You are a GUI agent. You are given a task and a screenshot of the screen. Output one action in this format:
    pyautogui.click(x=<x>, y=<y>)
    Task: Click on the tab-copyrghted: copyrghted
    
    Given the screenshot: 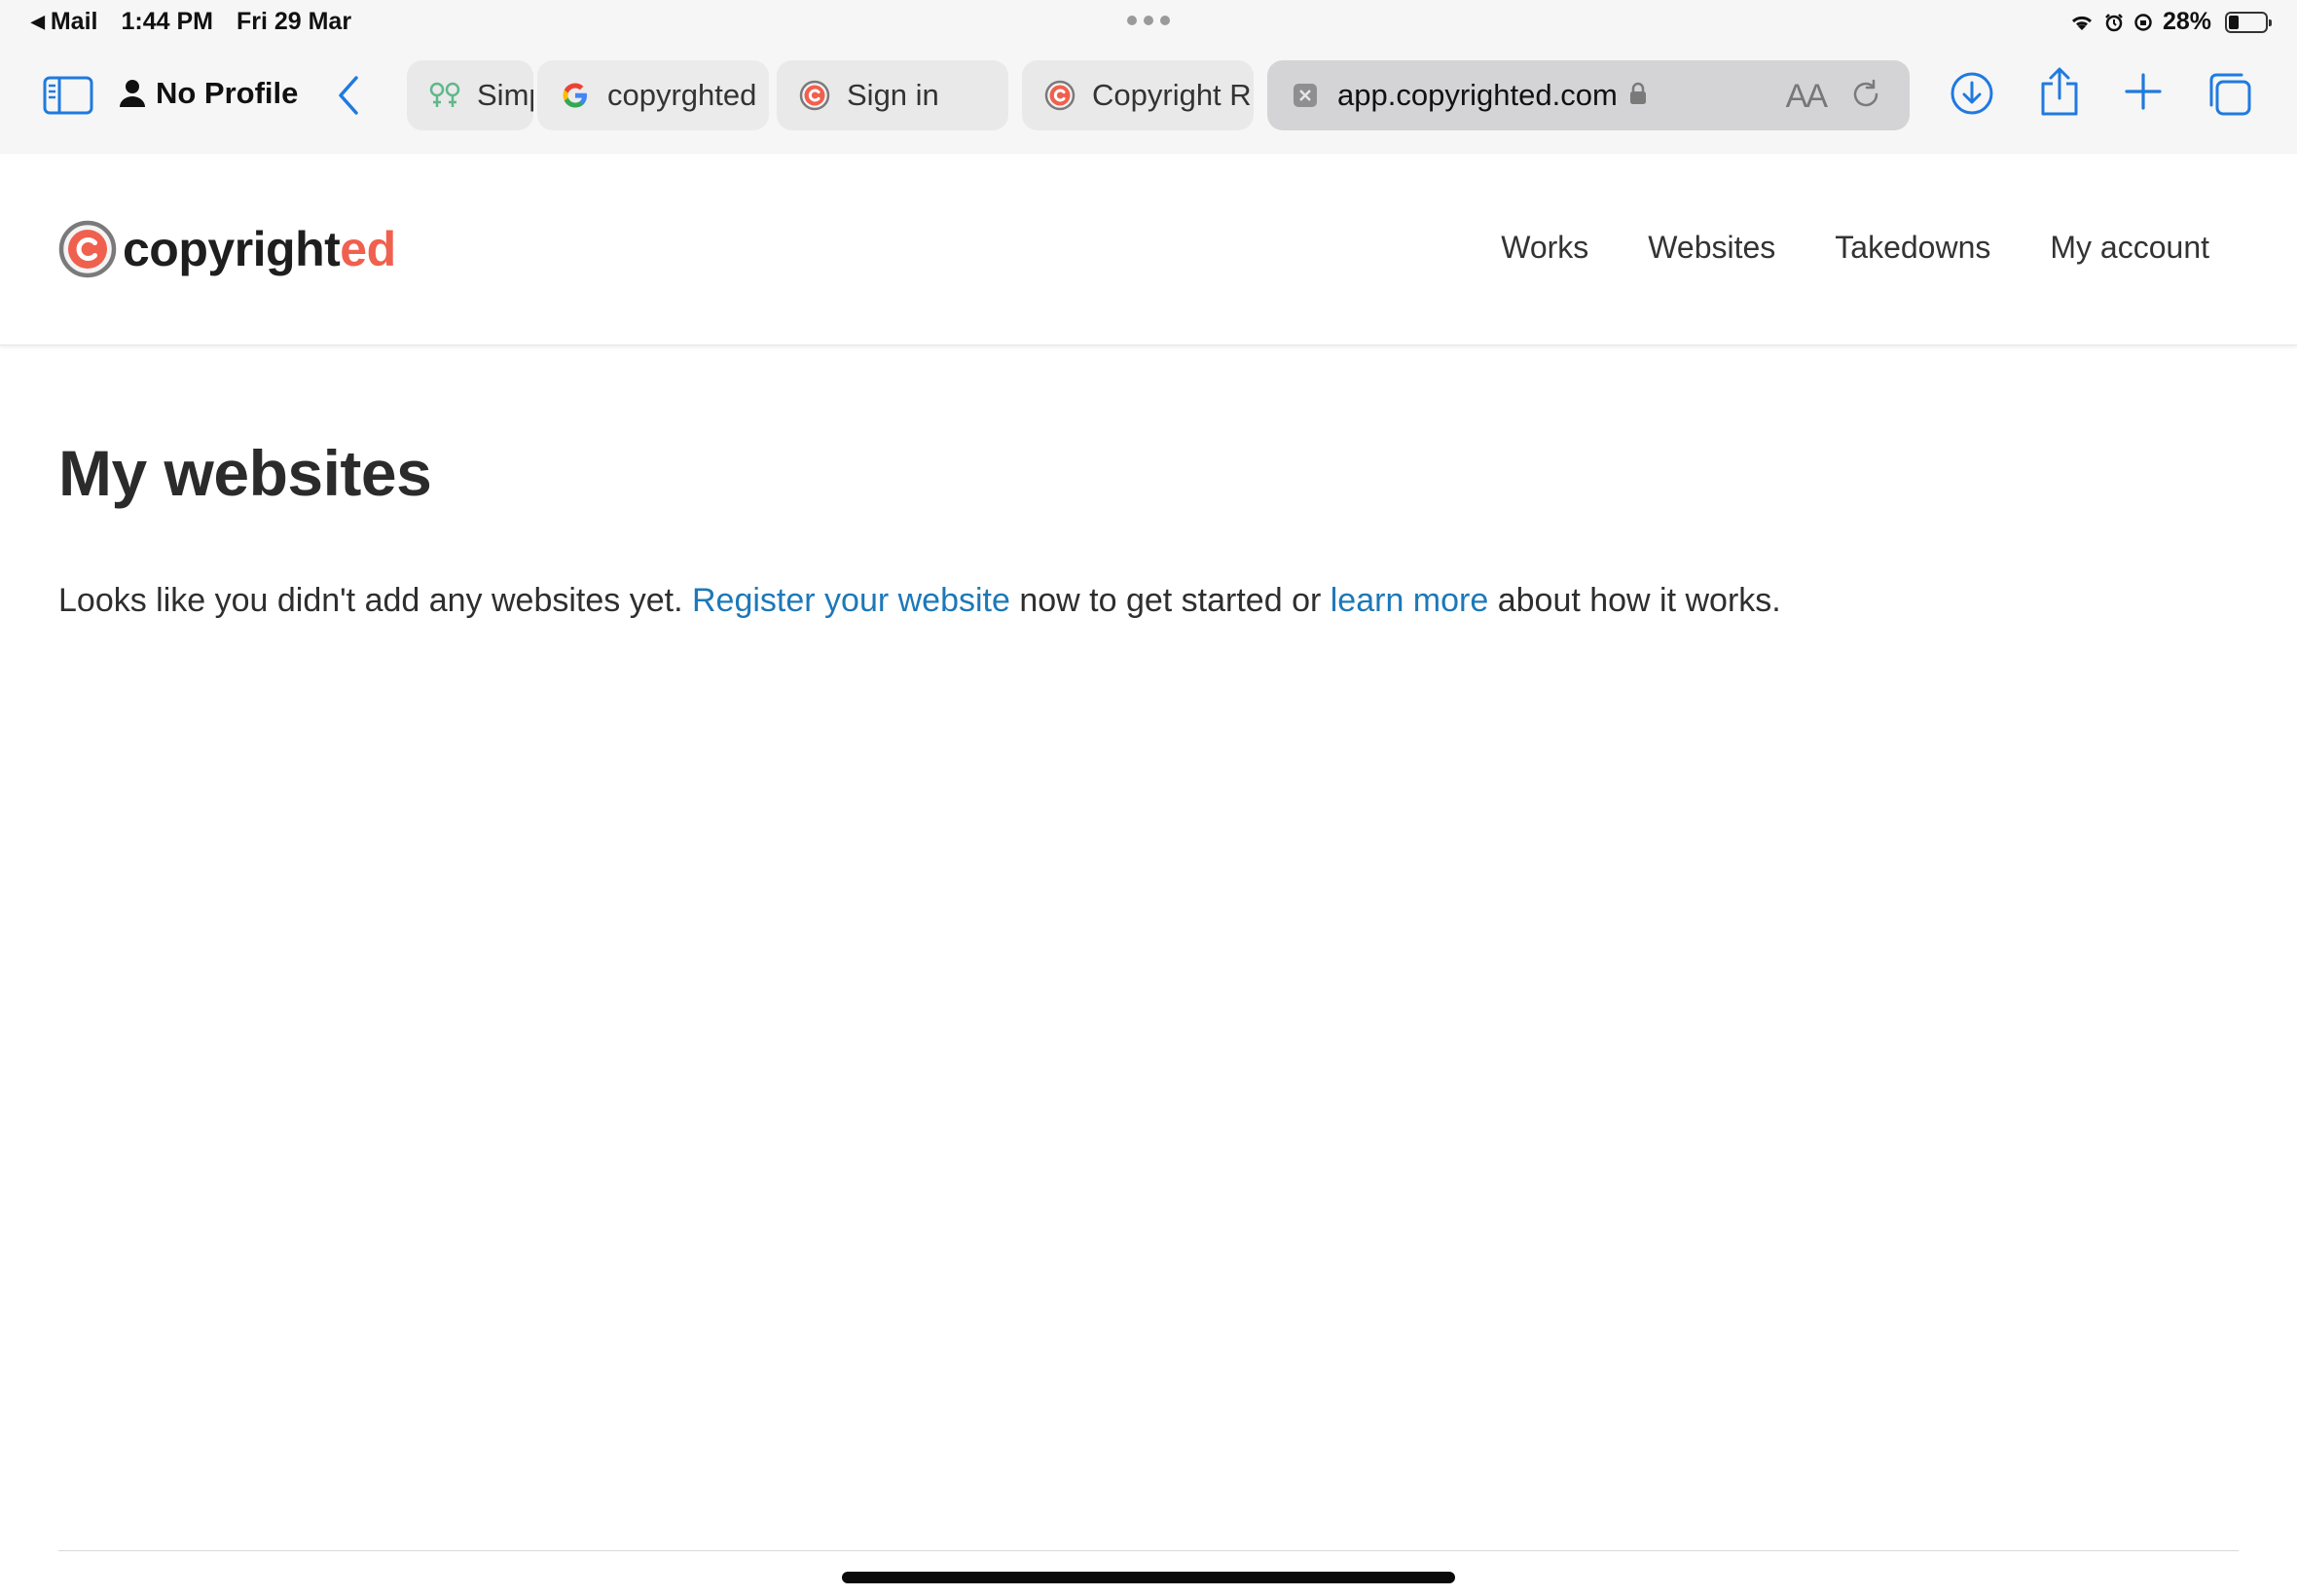 What is the action you would take?
    pyautogui.click(x=653, y=95)
    